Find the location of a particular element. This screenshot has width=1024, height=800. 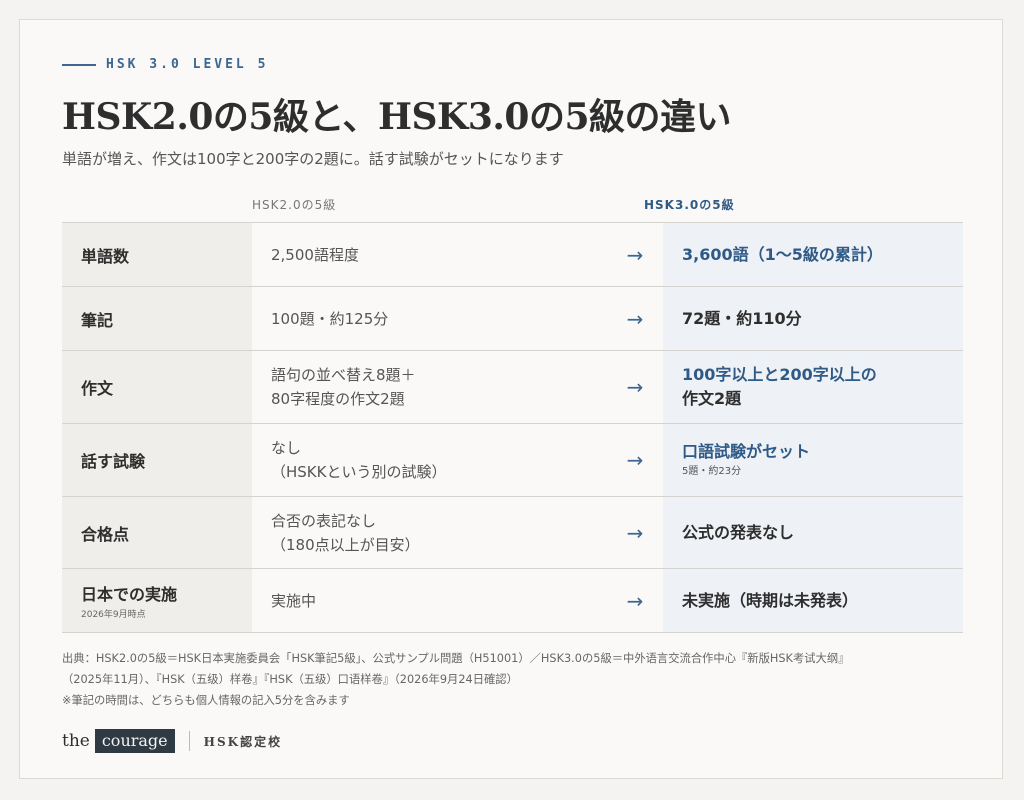

row-label-cell: 作文 is located at coordinates (157, 387).